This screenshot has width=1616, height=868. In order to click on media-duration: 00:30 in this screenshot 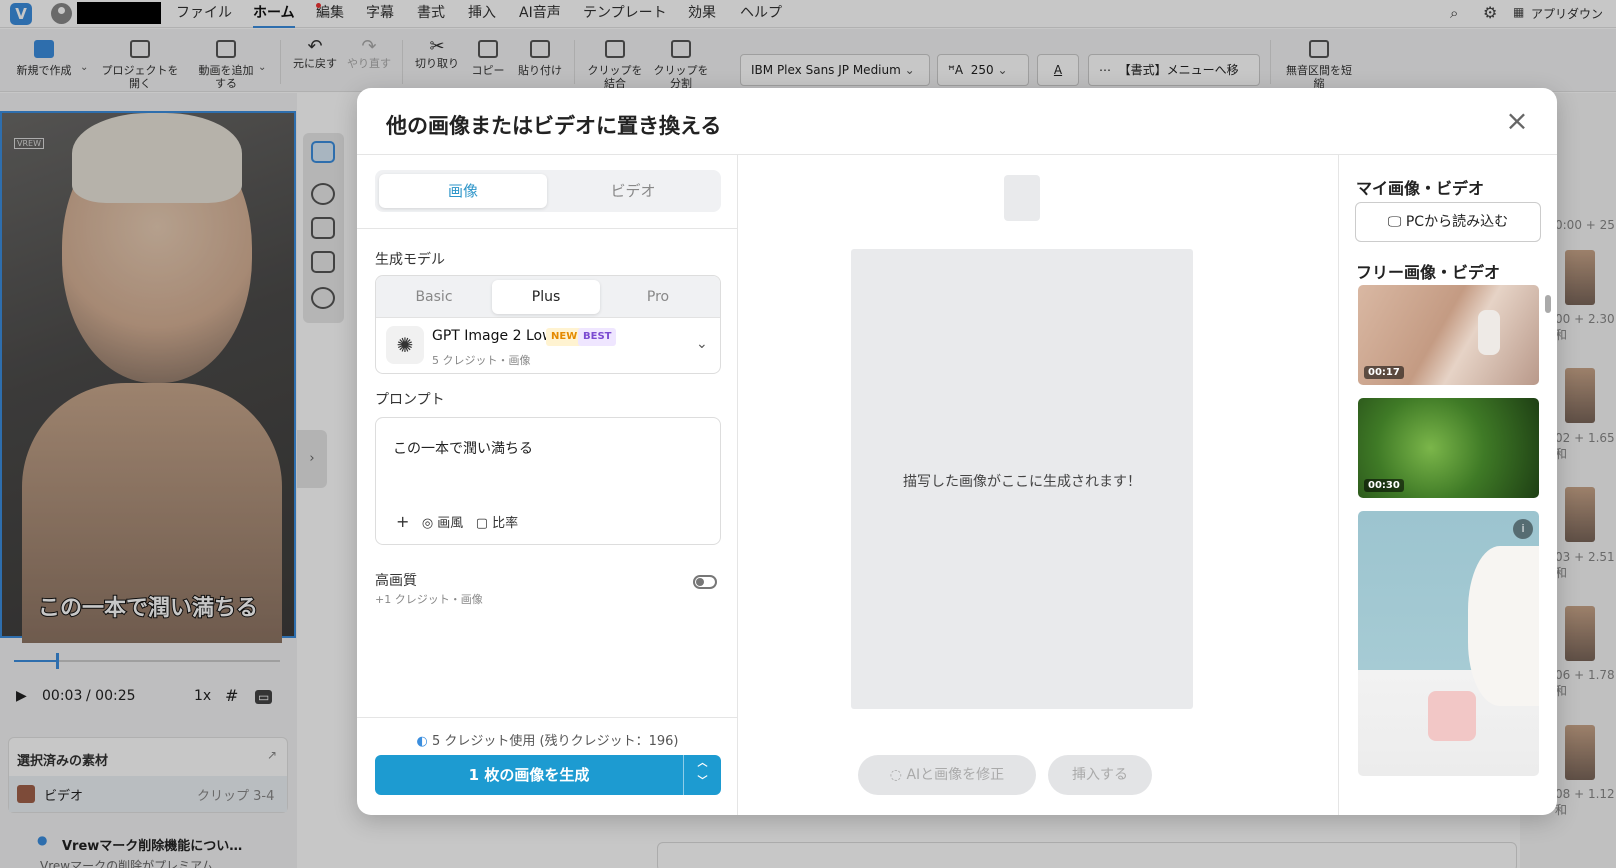, I will do `click(1384, 485)`.